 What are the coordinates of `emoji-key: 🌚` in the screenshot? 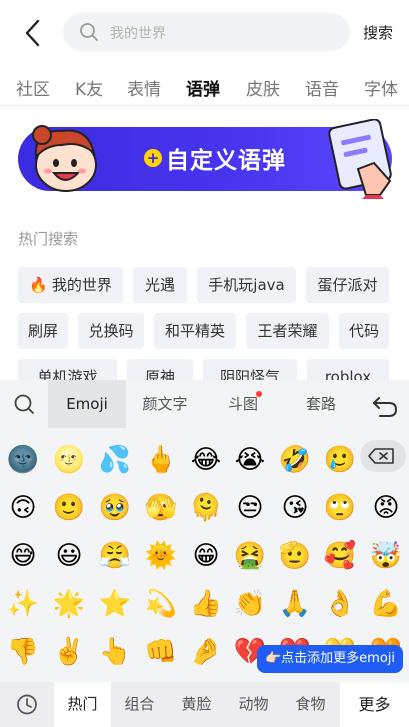 It's located at (23, 460).